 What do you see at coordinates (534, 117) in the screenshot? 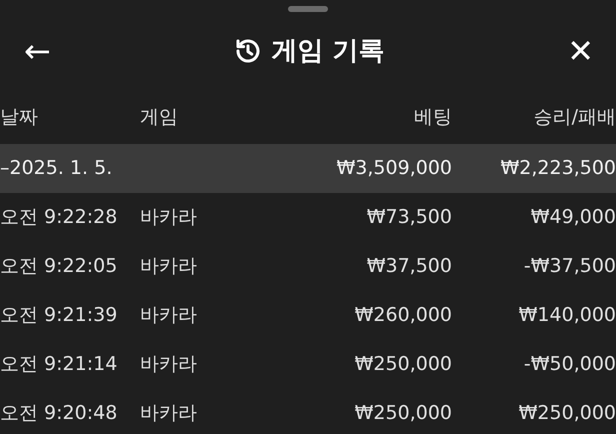
I see `column-header: 승리/패배` at bounding box center [534, 117].